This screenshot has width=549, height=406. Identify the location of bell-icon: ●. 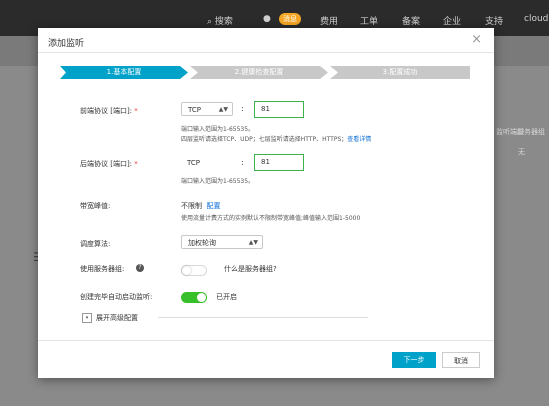
(267, 19).